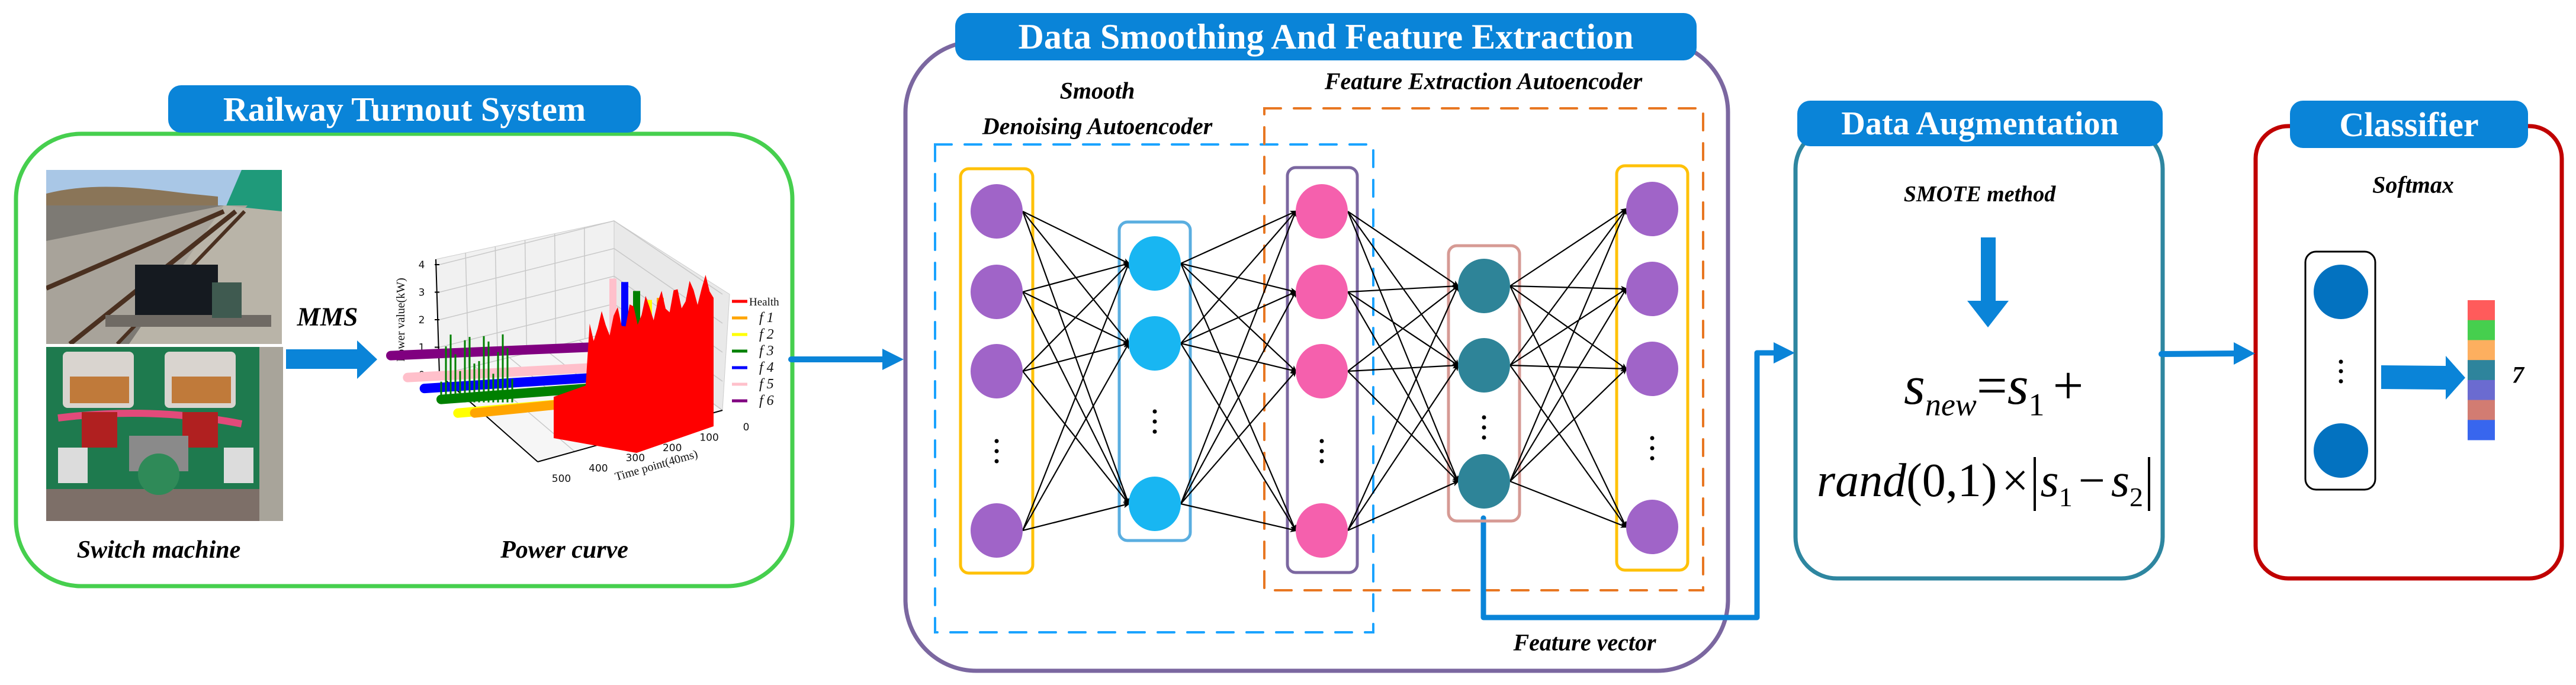 The width and height of the screenshot is (2576, 685). Describe the element at coordinates (2018, 385) in the screenshot. I see `formula-s1: s` at that location.